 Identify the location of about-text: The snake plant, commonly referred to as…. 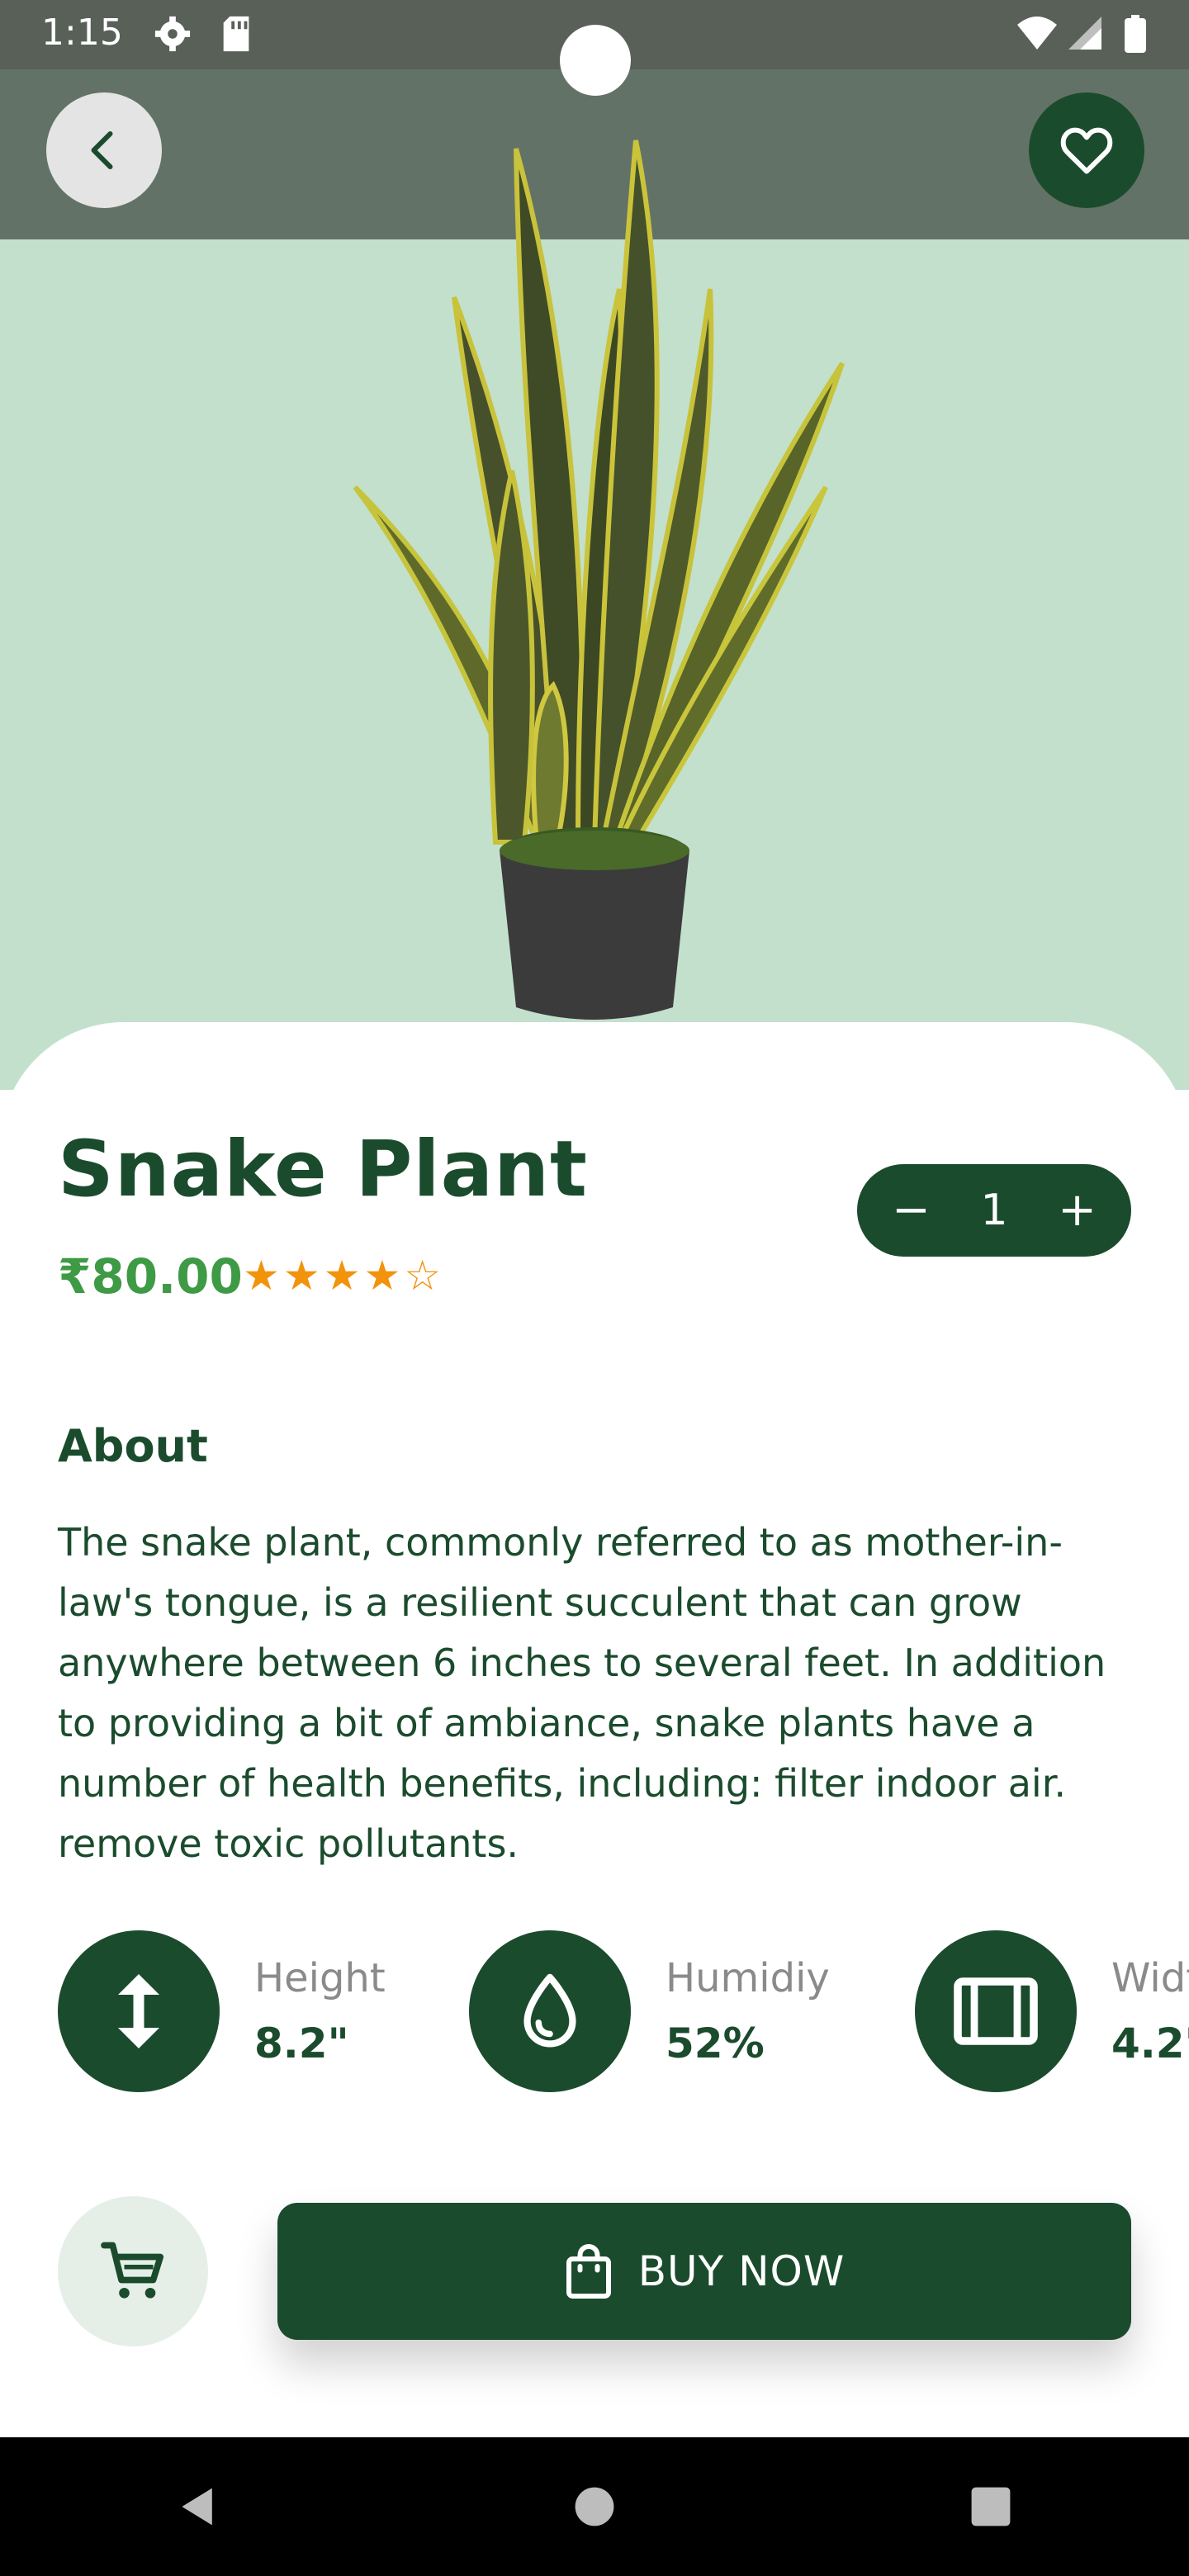
(582, 1693).